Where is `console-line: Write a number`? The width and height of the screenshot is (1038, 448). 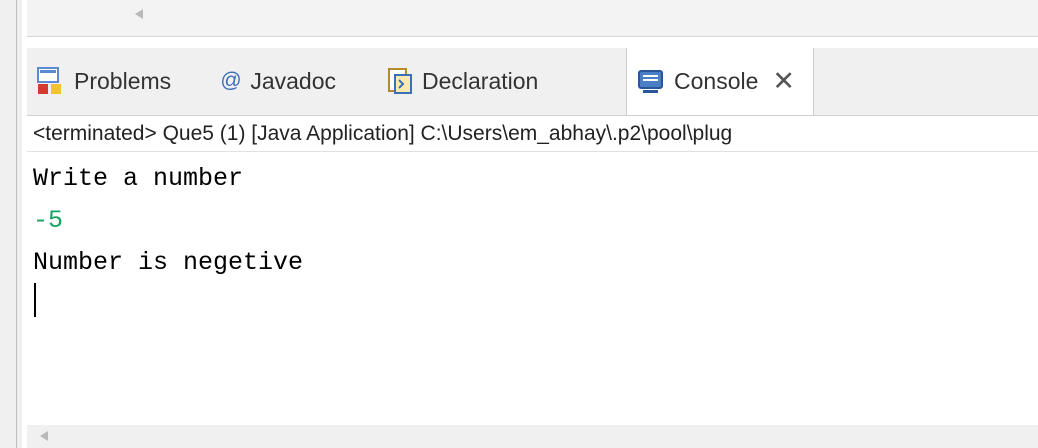 console-line: Write a number is located at coordinates (138, 178).